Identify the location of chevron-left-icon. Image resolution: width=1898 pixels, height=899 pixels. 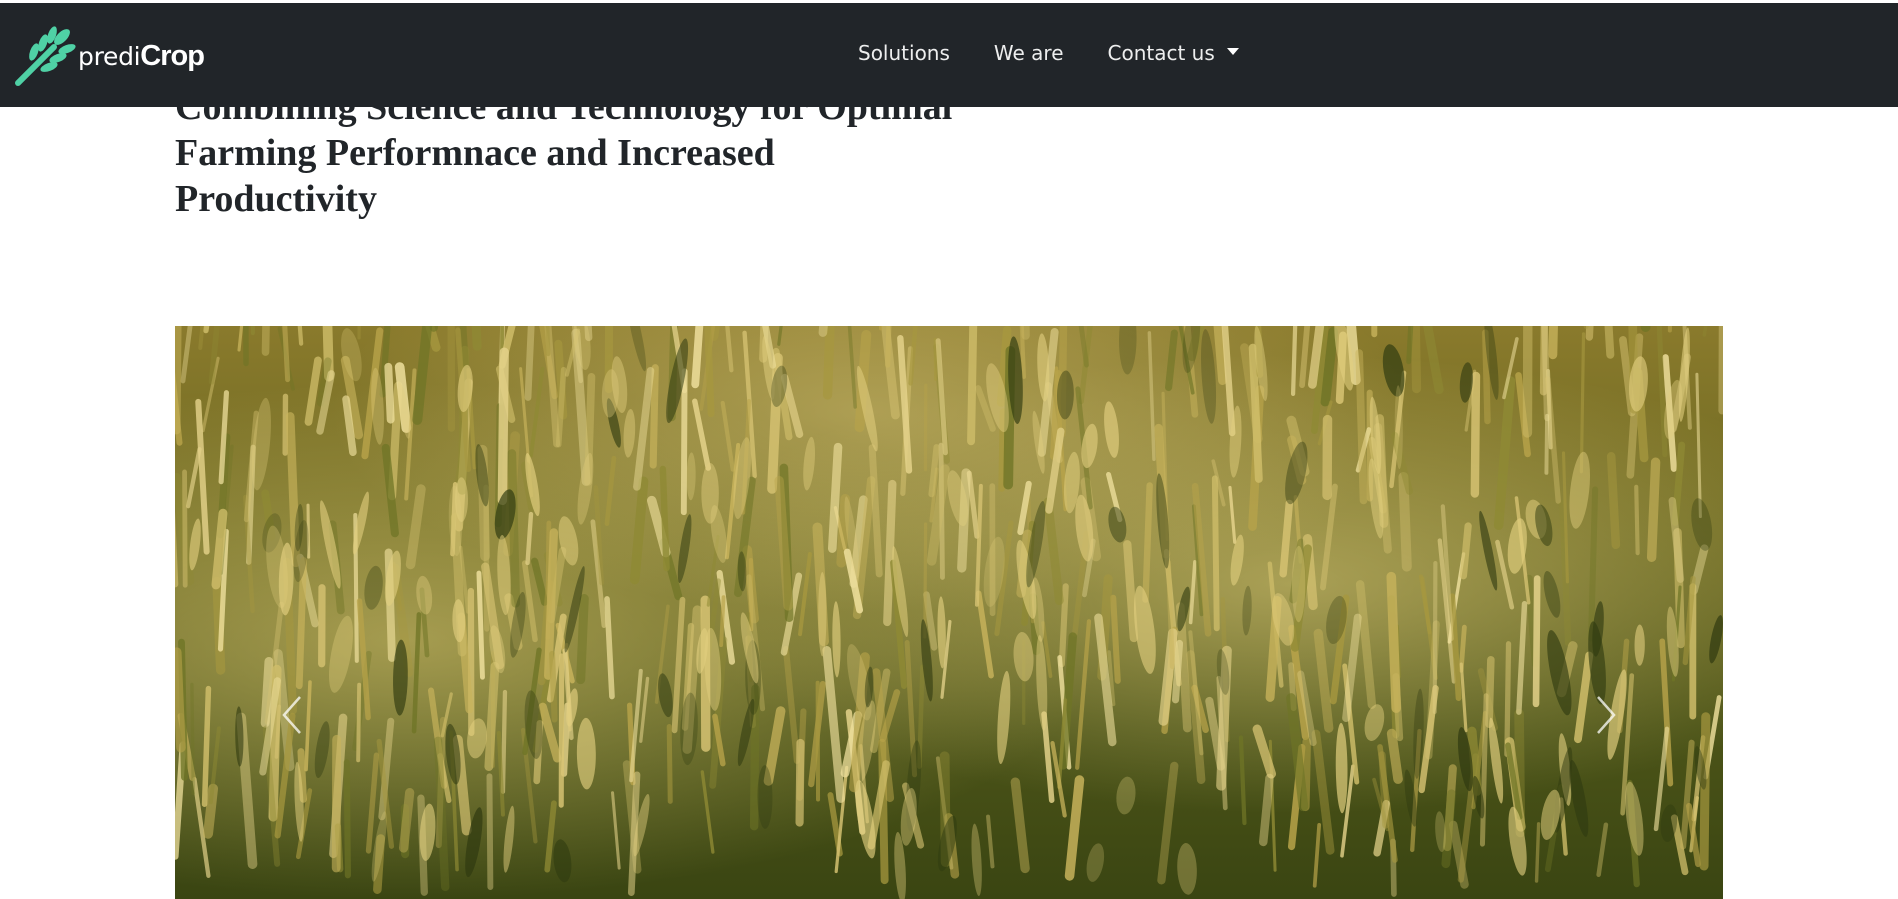
(291, 715).